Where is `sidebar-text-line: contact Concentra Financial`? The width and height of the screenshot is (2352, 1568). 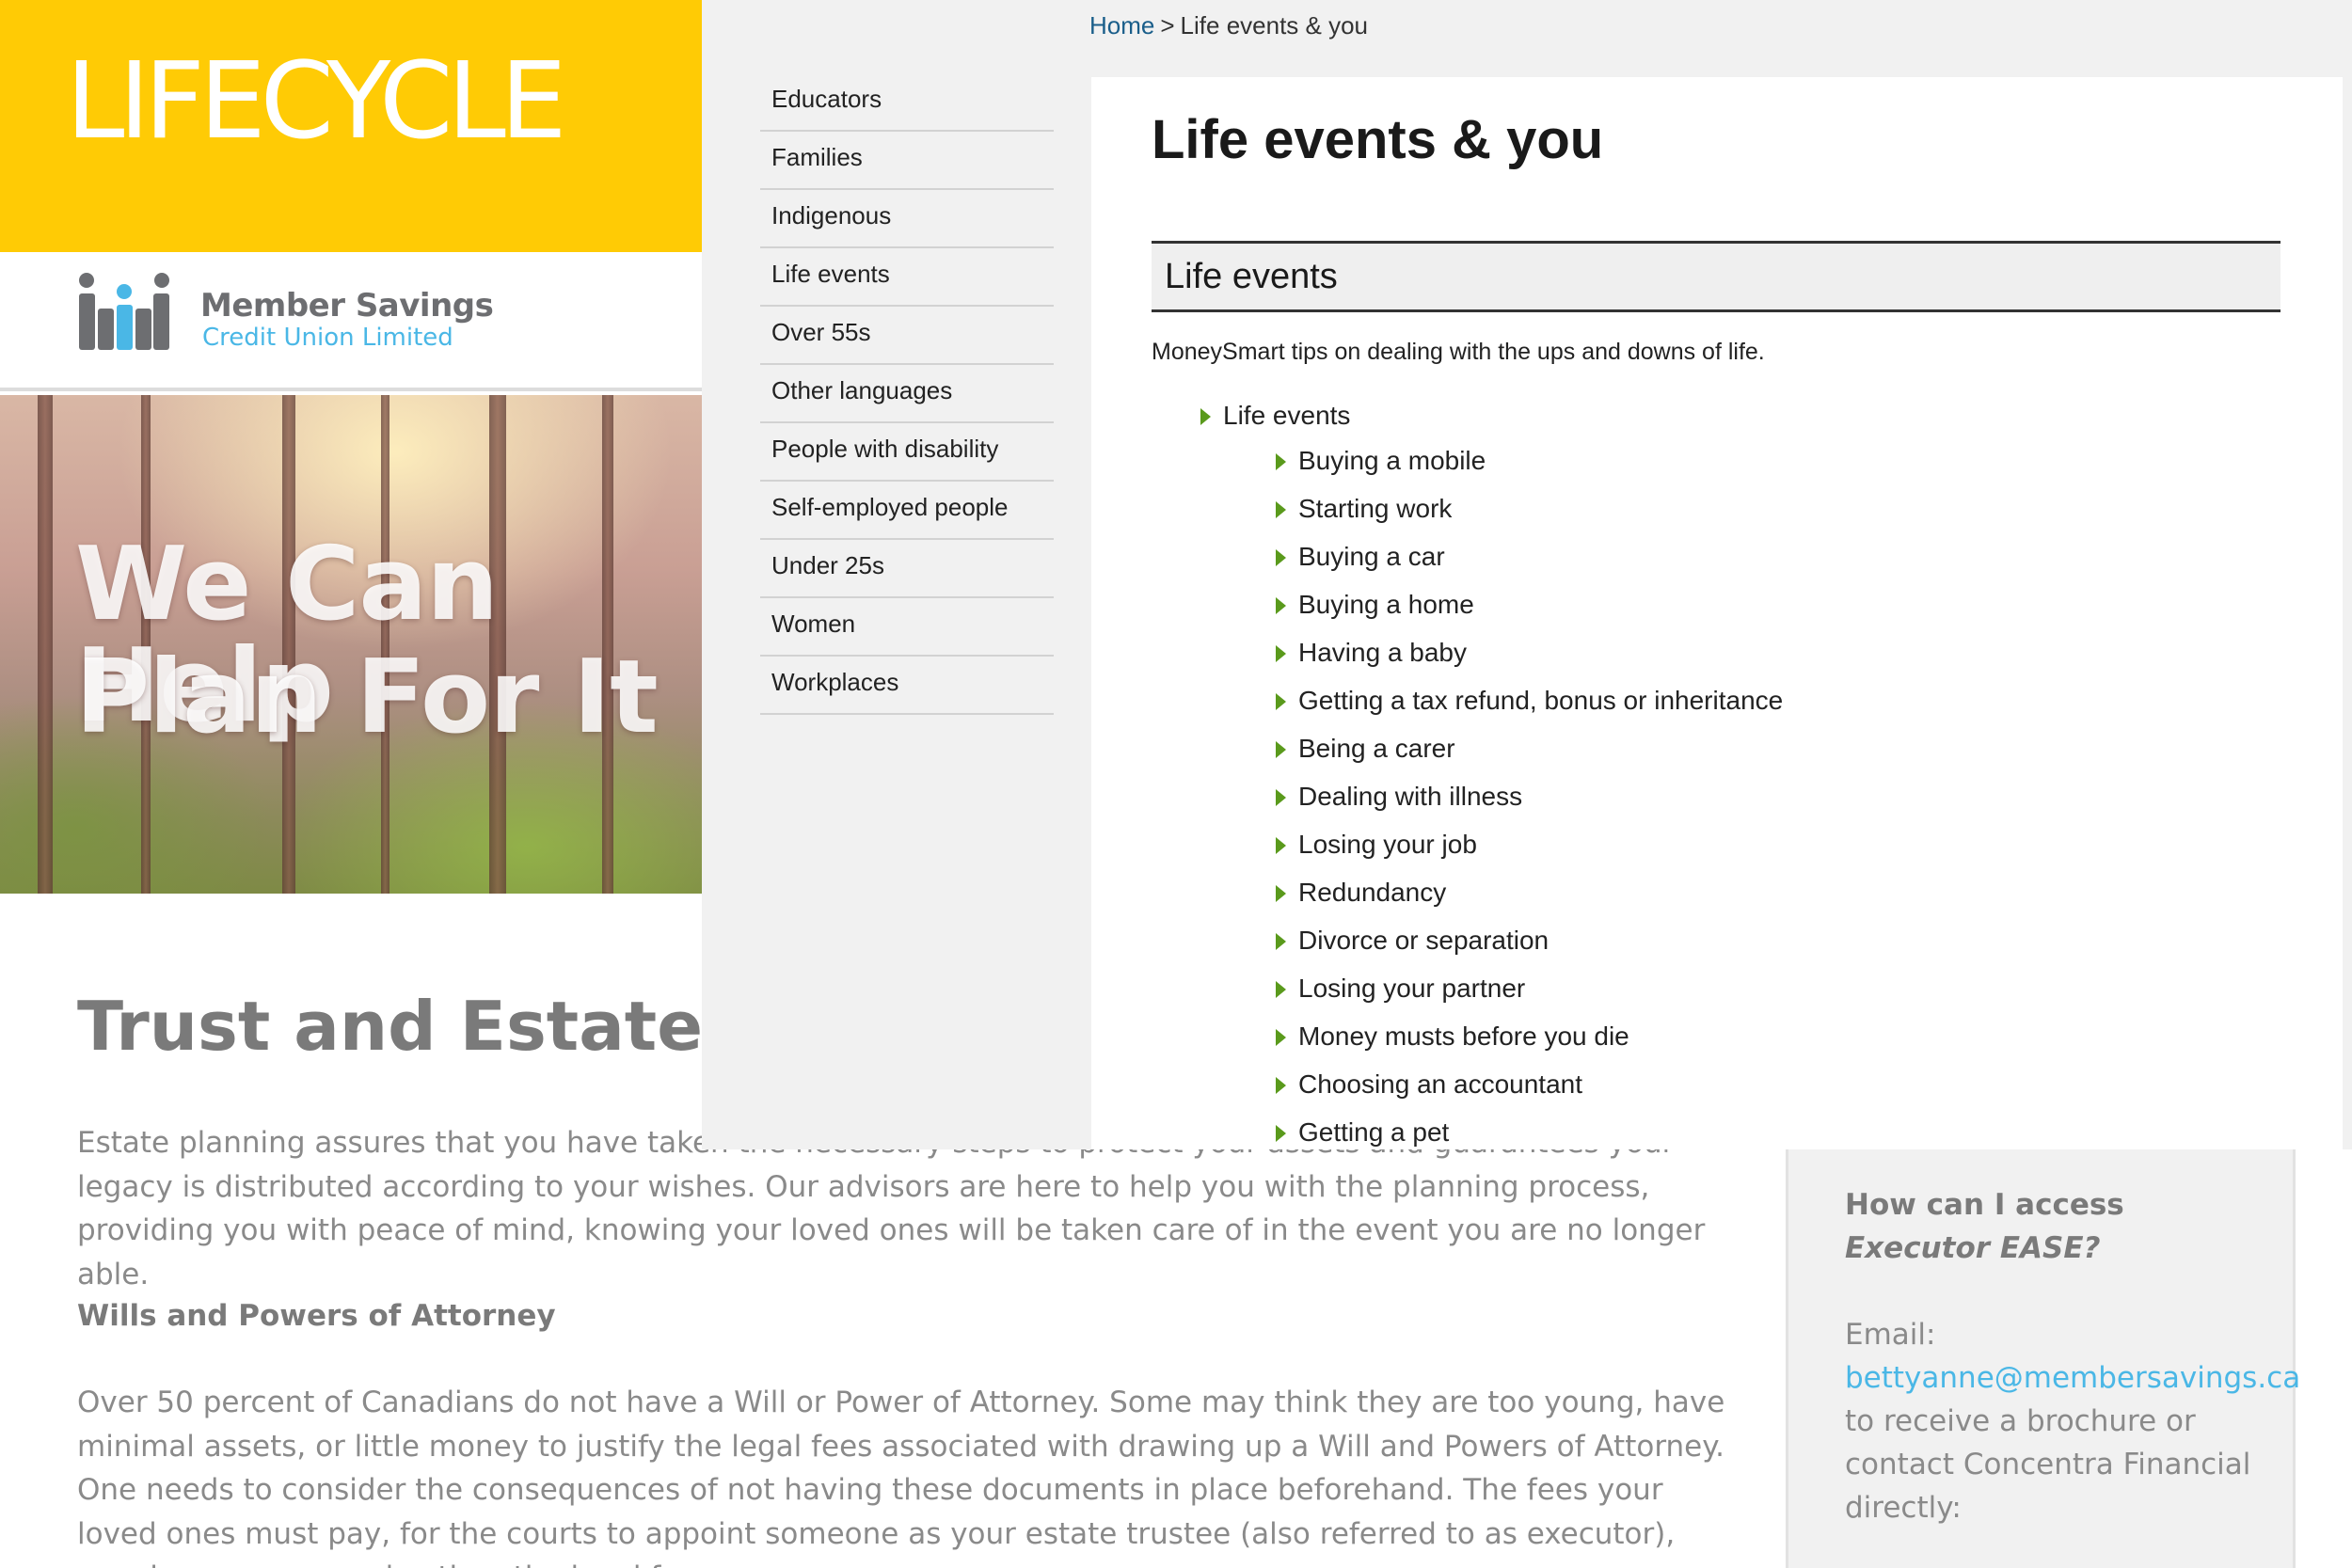 sidebar-text-line: contact Concentra Financial is located at coordinates (2048, 1464).